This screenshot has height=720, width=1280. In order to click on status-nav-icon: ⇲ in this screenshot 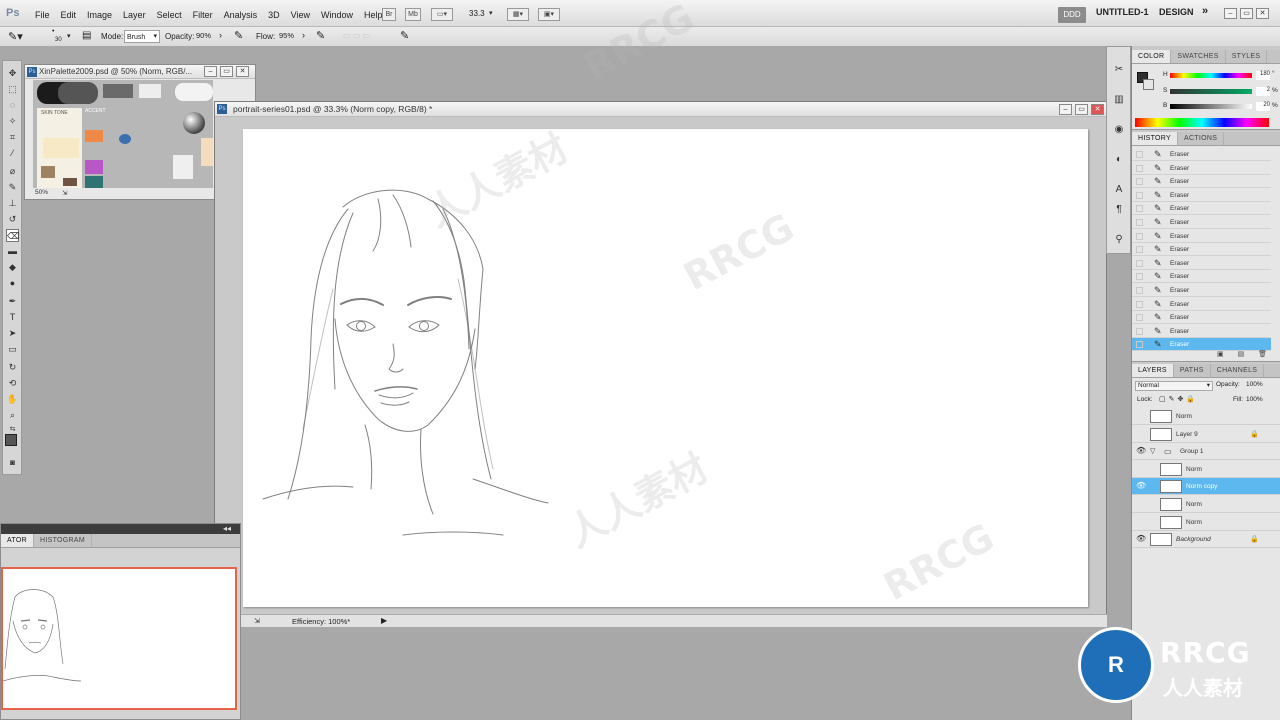, I will do `click(257, 621)`.